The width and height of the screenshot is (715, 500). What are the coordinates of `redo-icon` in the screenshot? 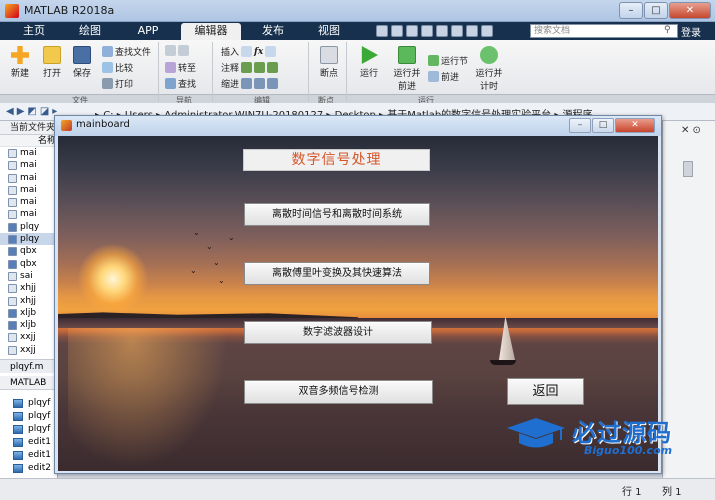 It's located at (457, 31).